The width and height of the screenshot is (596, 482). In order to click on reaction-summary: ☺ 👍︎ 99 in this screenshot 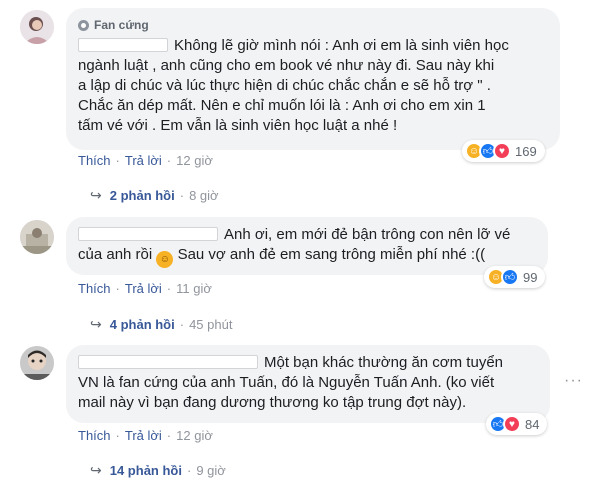, I will do `click(515, 277)`.